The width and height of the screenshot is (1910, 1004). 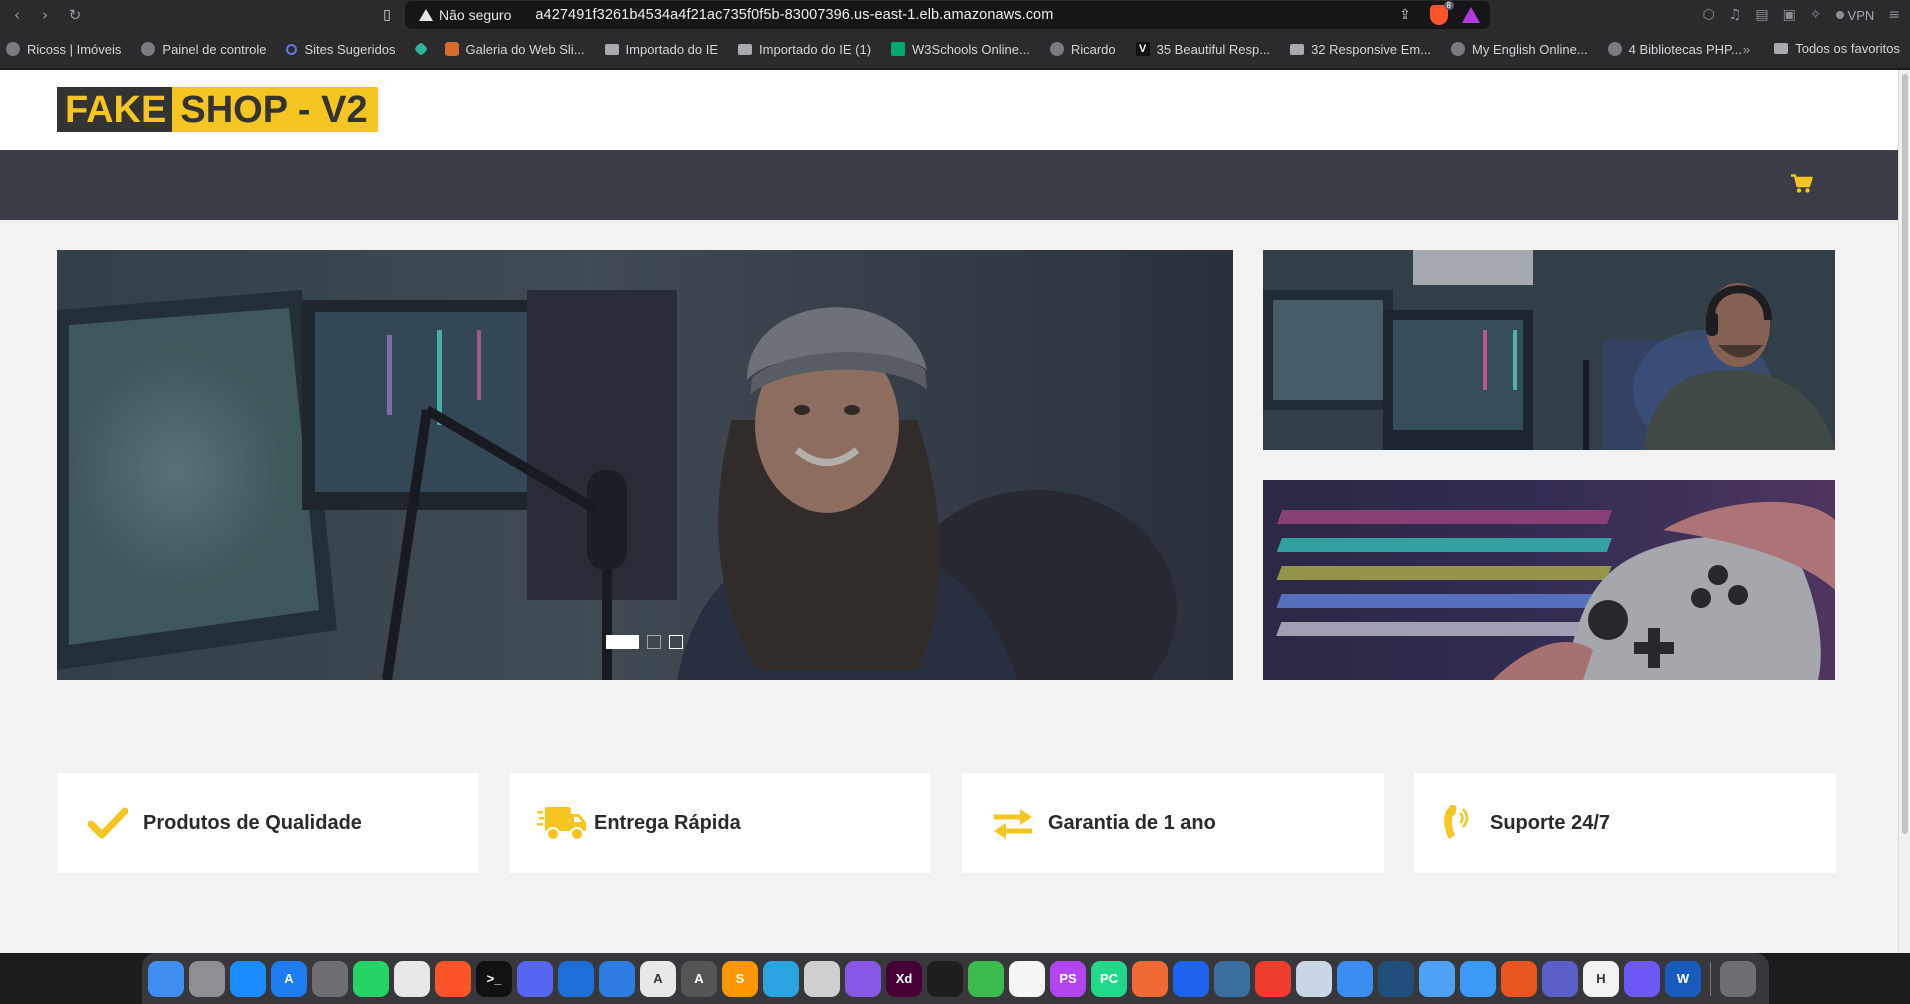 I want to click on cart-icon, so click(x=1802, y=184).